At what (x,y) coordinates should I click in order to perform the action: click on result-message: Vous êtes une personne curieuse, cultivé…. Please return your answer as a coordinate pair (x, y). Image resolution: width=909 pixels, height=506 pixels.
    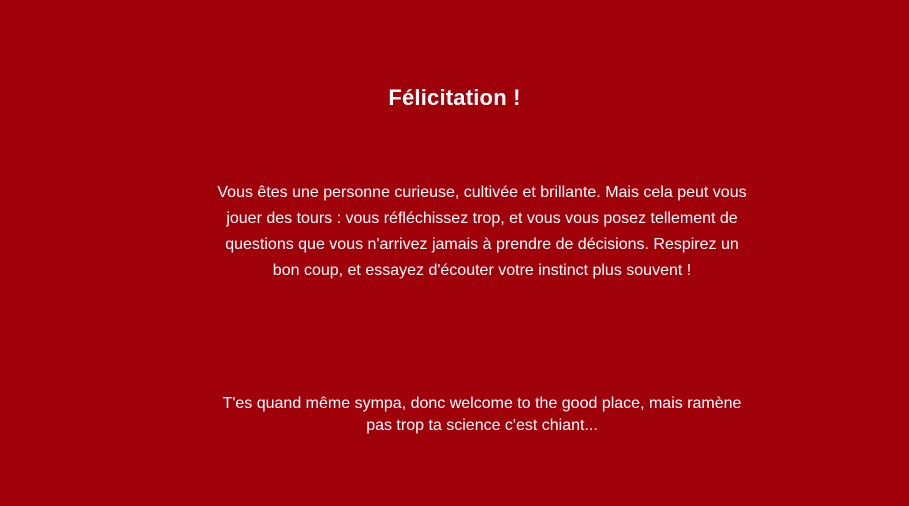
    Looking at the image, I should click on (482, 231).